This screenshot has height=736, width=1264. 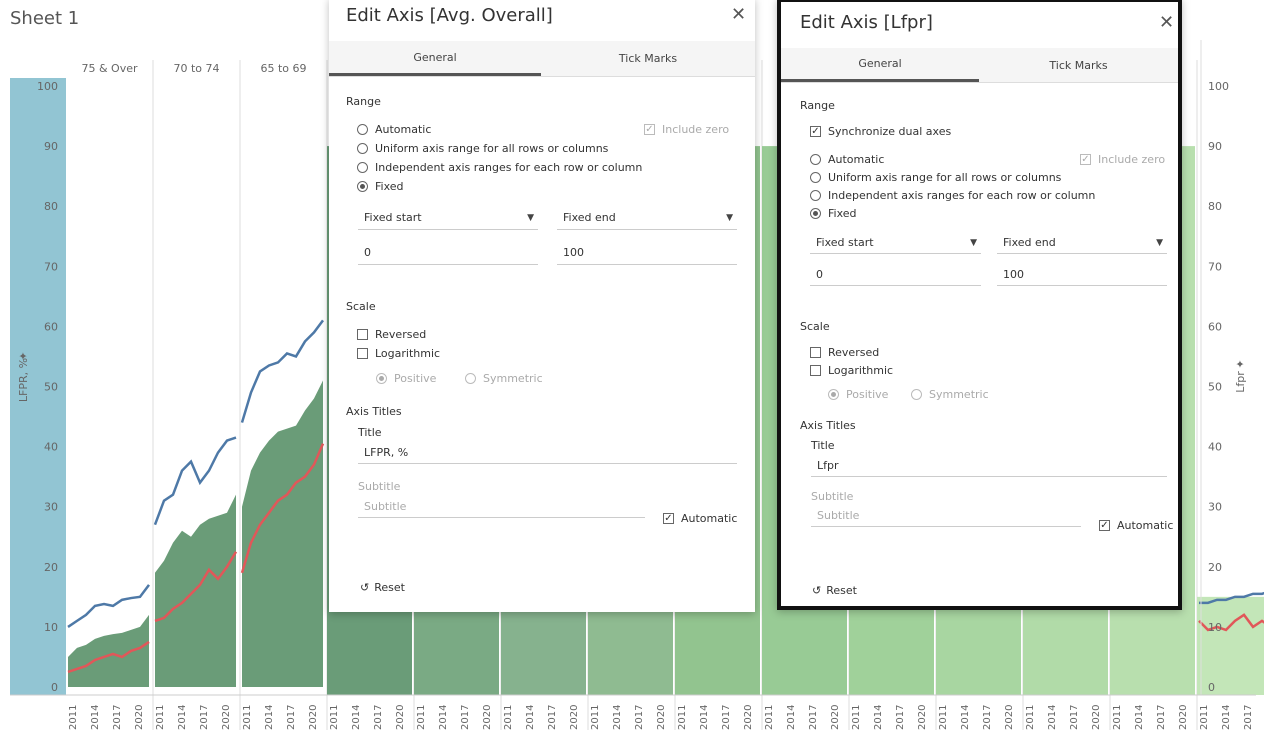 What do you see at coordinates (866, 22) in the screenshot?
I see `dialog-title: Edit Axis [Lfpr]` at bounding box center [866, 22].